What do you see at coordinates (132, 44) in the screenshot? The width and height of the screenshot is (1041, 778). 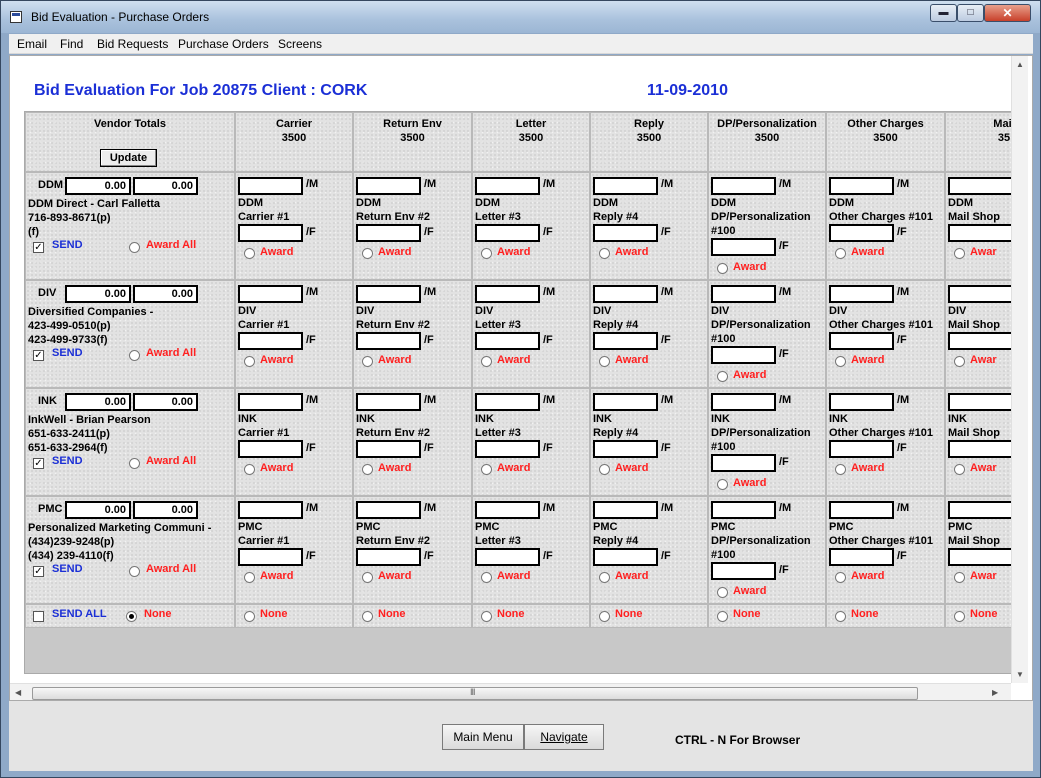 I see `menu-bid-requests: Bid Requests` at bounding box center [132, 44].